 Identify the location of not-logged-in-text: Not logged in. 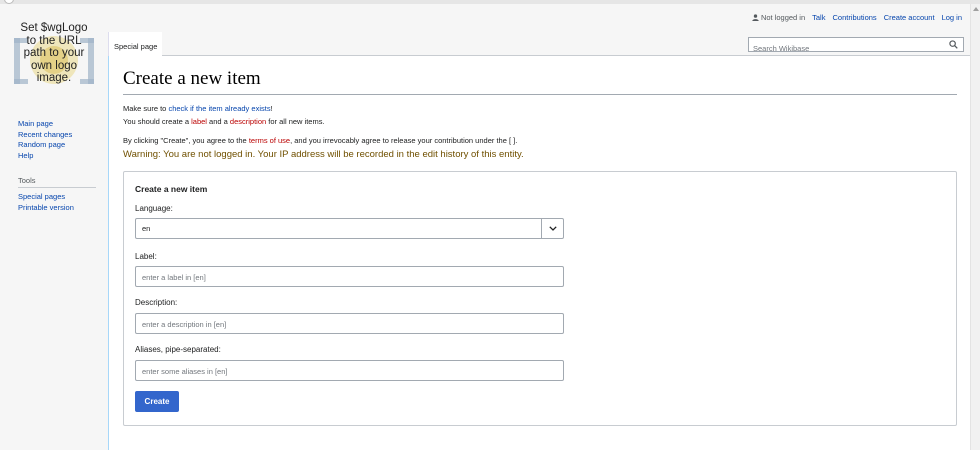
(783, 17).